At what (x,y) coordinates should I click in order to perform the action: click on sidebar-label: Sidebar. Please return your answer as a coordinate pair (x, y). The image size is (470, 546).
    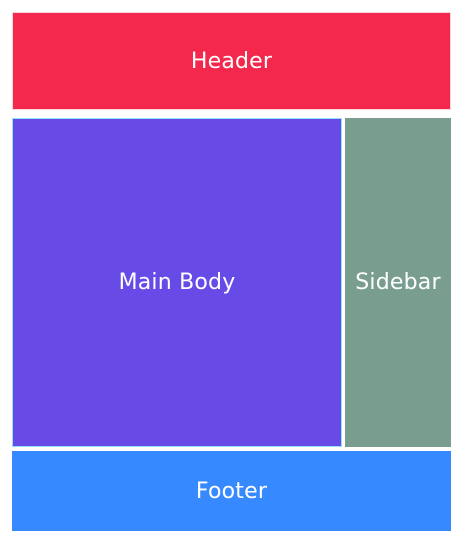
    Looking at the image, I should click on (398, 282).